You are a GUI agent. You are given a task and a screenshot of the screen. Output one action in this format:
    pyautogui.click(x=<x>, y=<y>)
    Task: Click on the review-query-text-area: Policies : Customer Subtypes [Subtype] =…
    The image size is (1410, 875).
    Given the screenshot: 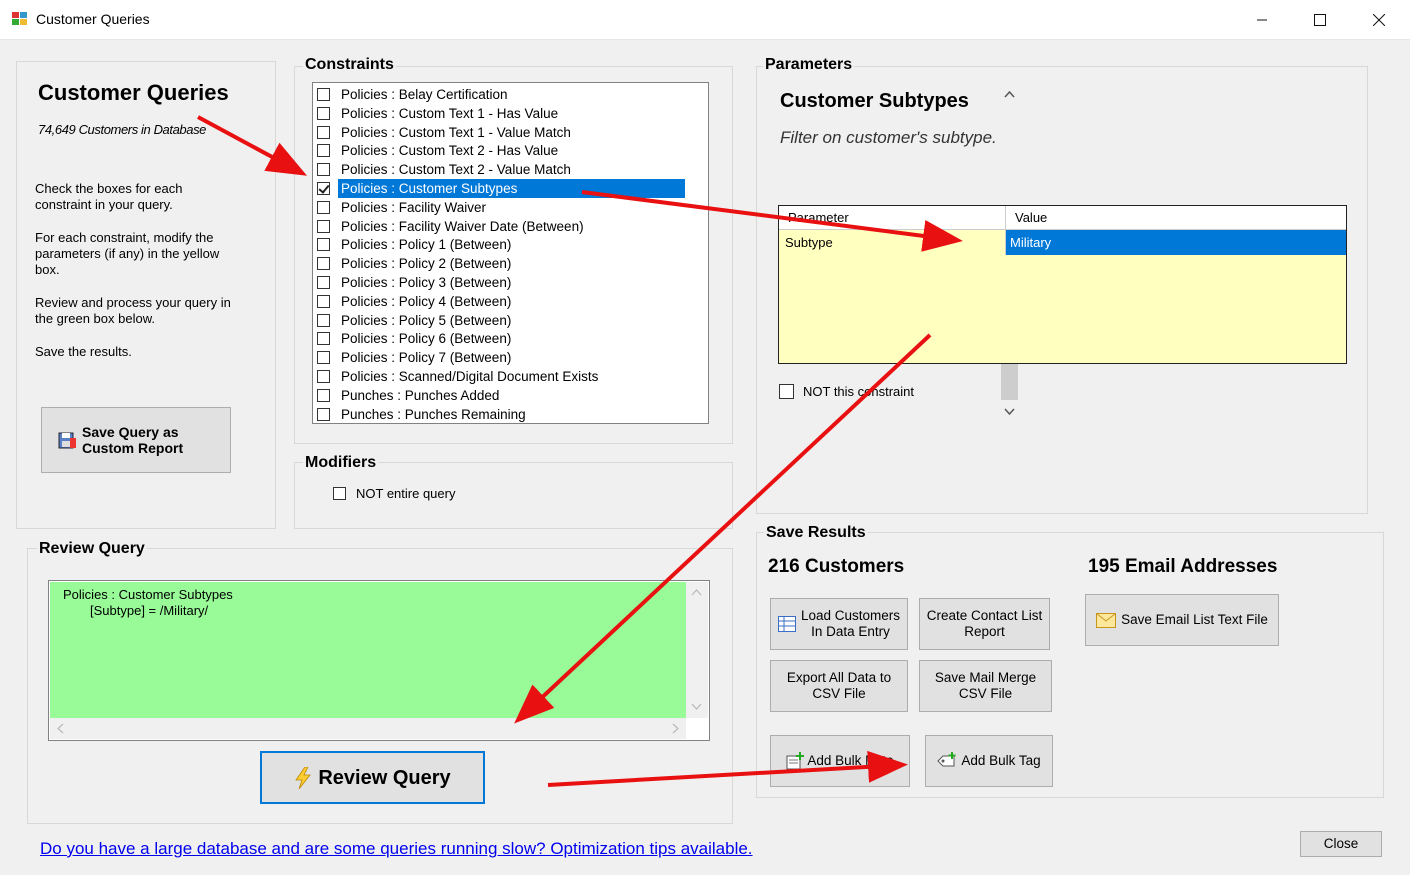 What is the action you would take?
    pyautogui.click(x=368, y=650)
    